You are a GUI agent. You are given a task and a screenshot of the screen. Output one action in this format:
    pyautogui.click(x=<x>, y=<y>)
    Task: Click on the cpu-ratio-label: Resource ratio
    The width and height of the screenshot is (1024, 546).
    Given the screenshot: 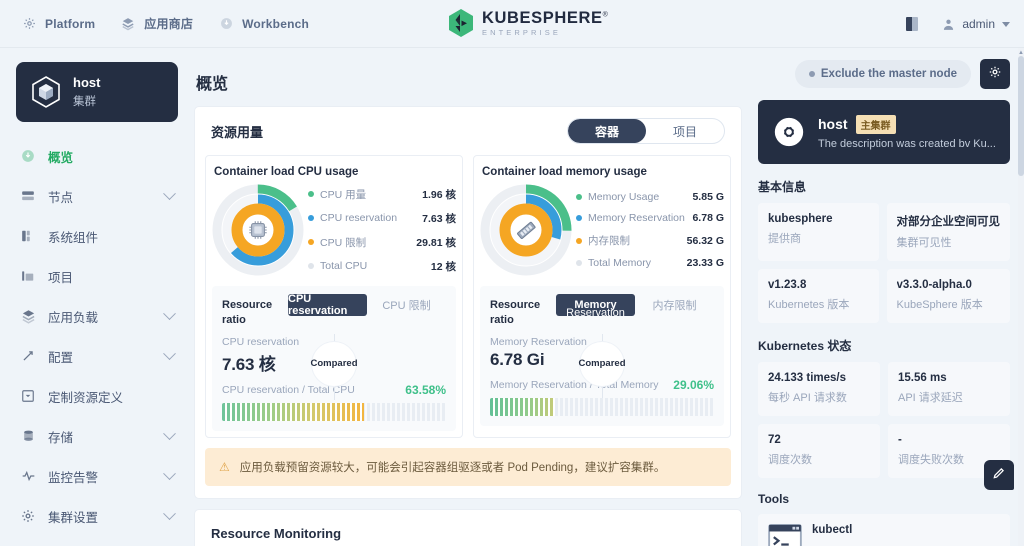 What is the action you would take?
    pyautogui.click(x=247, y=312)
    